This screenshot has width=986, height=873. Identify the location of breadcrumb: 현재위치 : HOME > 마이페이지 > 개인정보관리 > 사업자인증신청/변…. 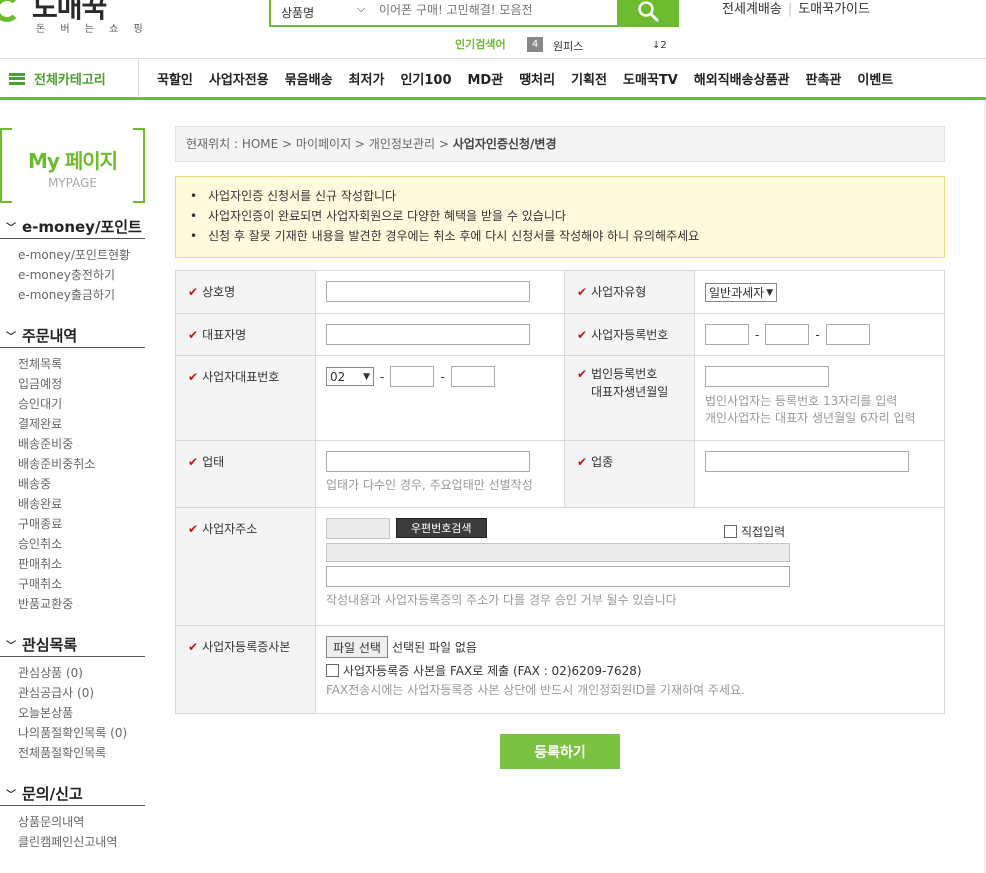
(560, 144).